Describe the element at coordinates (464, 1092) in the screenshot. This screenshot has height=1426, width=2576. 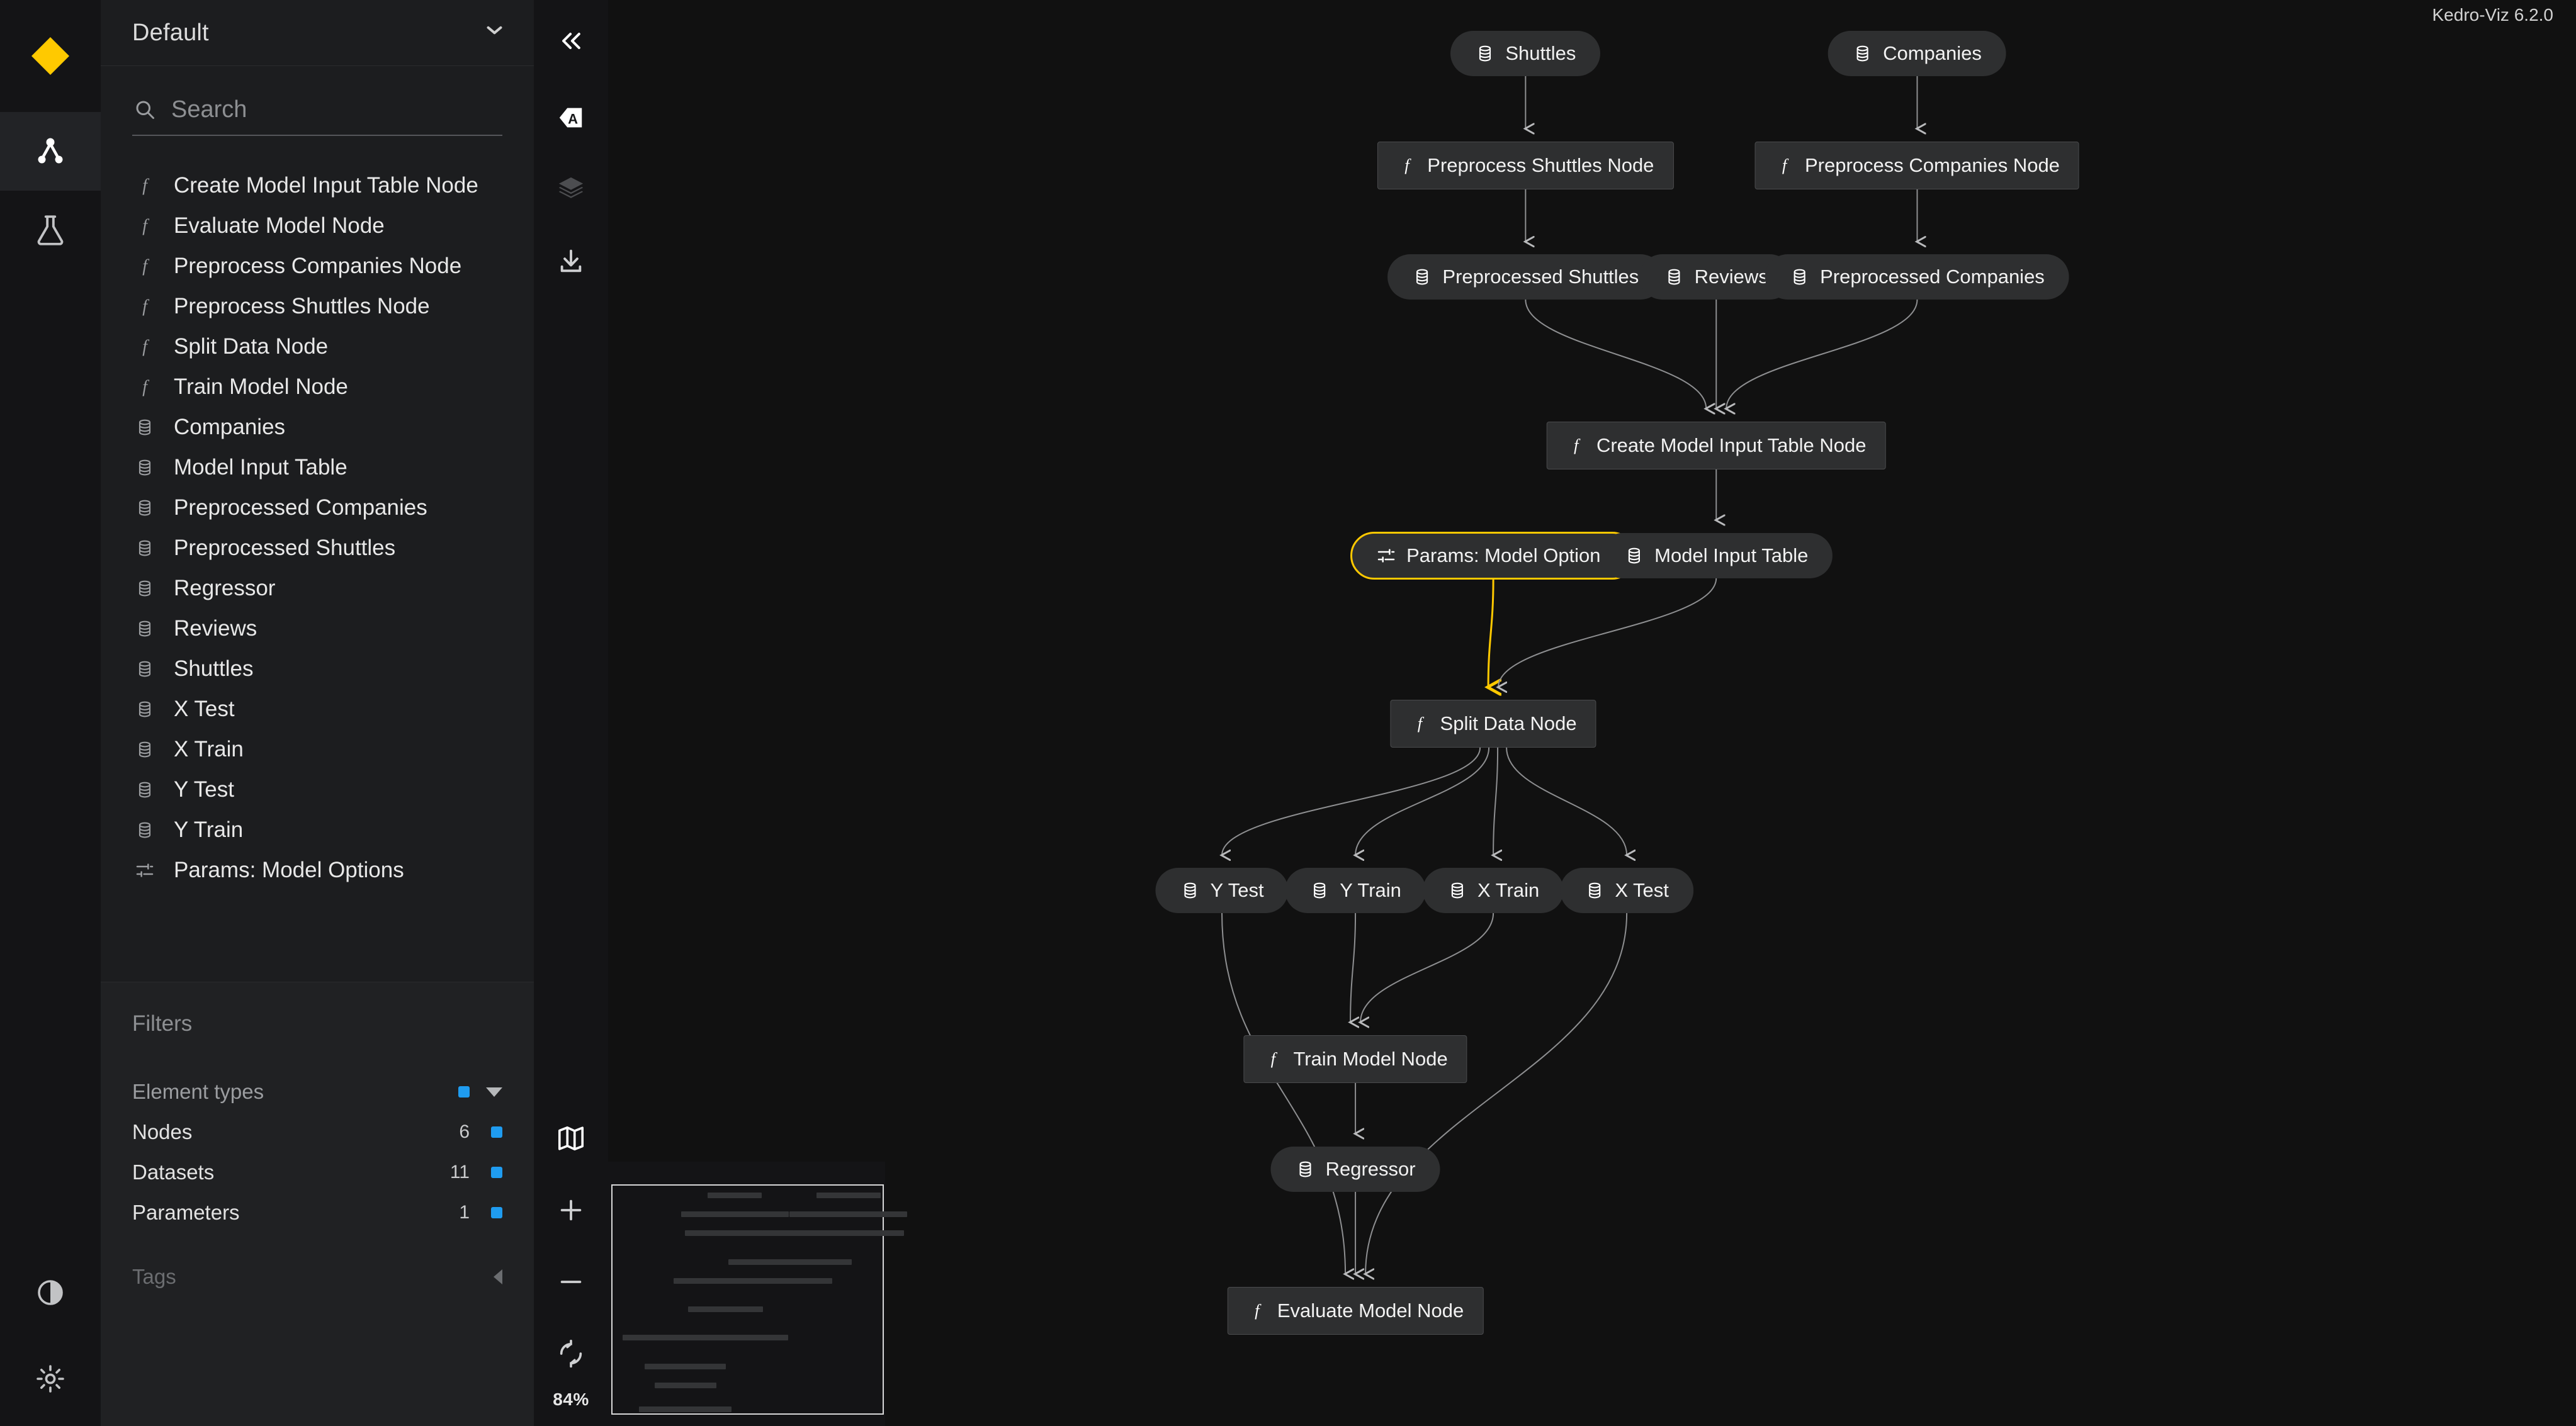
I see `filter-element-types-checkbox` at that location.